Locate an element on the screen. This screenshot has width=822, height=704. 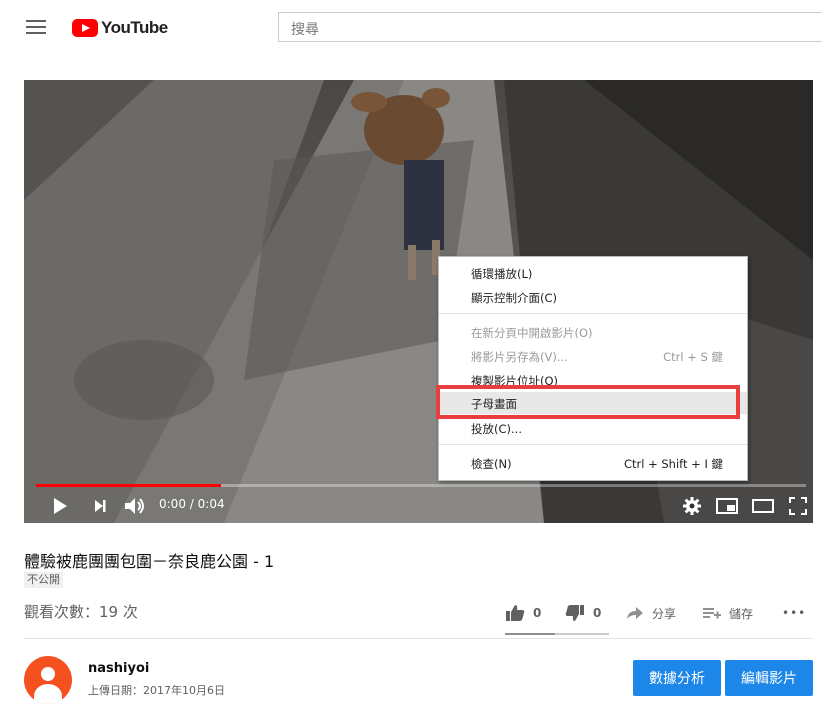
current-time: 0:00 is located at coordinates (172, 504).